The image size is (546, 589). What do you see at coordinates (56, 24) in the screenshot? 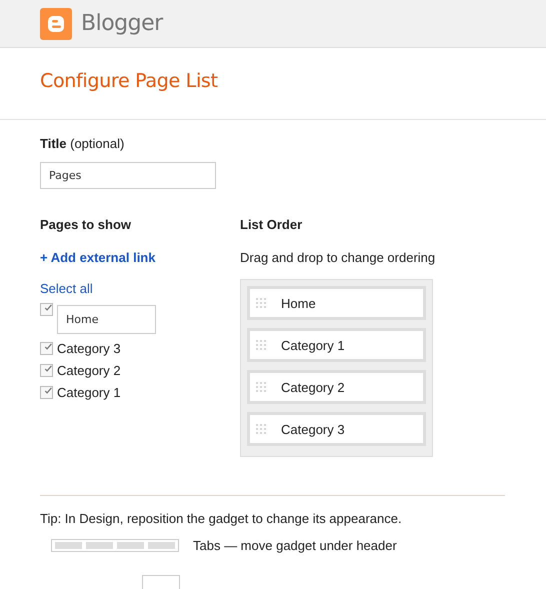
I see `blogger-logo-icon` at bounding box center [56, 24].